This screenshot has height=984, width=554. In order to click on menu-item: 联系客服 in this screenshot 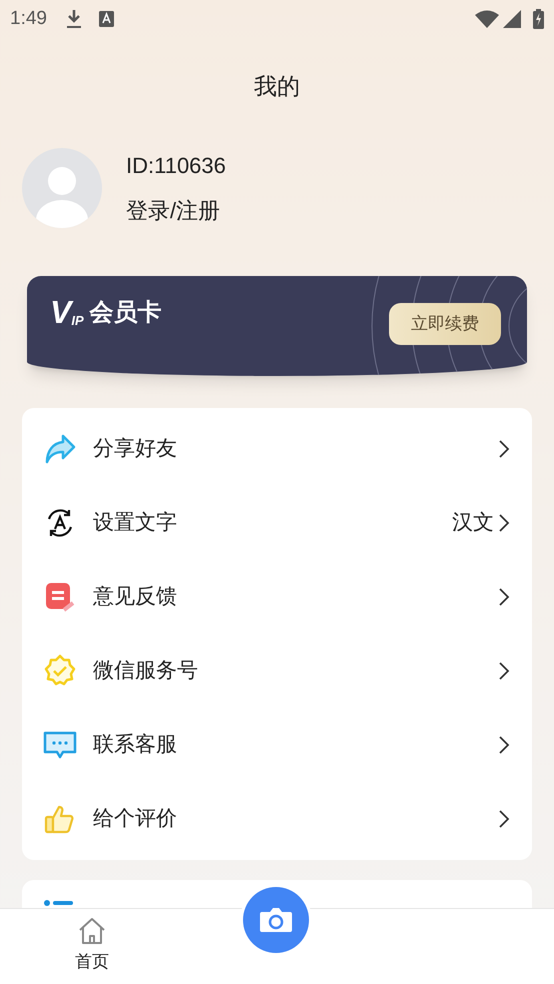, I will do `click(277, 745)`.